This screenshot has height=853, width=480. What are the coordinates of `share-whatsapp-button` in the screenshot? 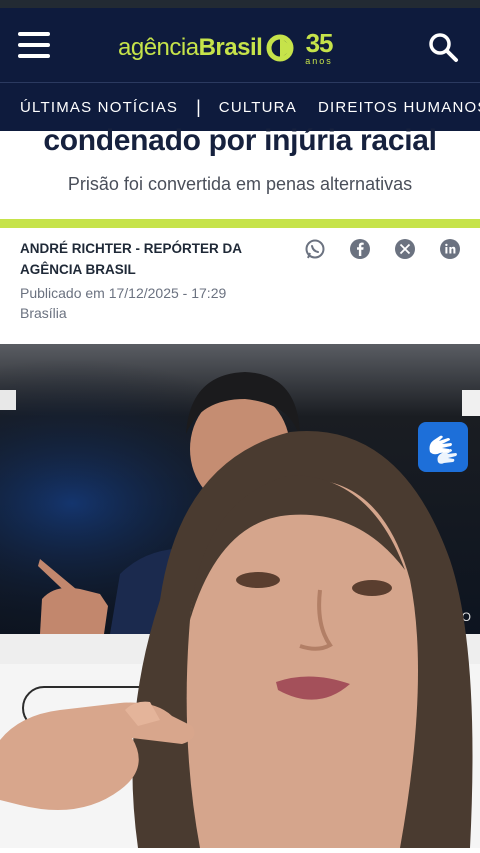 It's located at (315, 249).